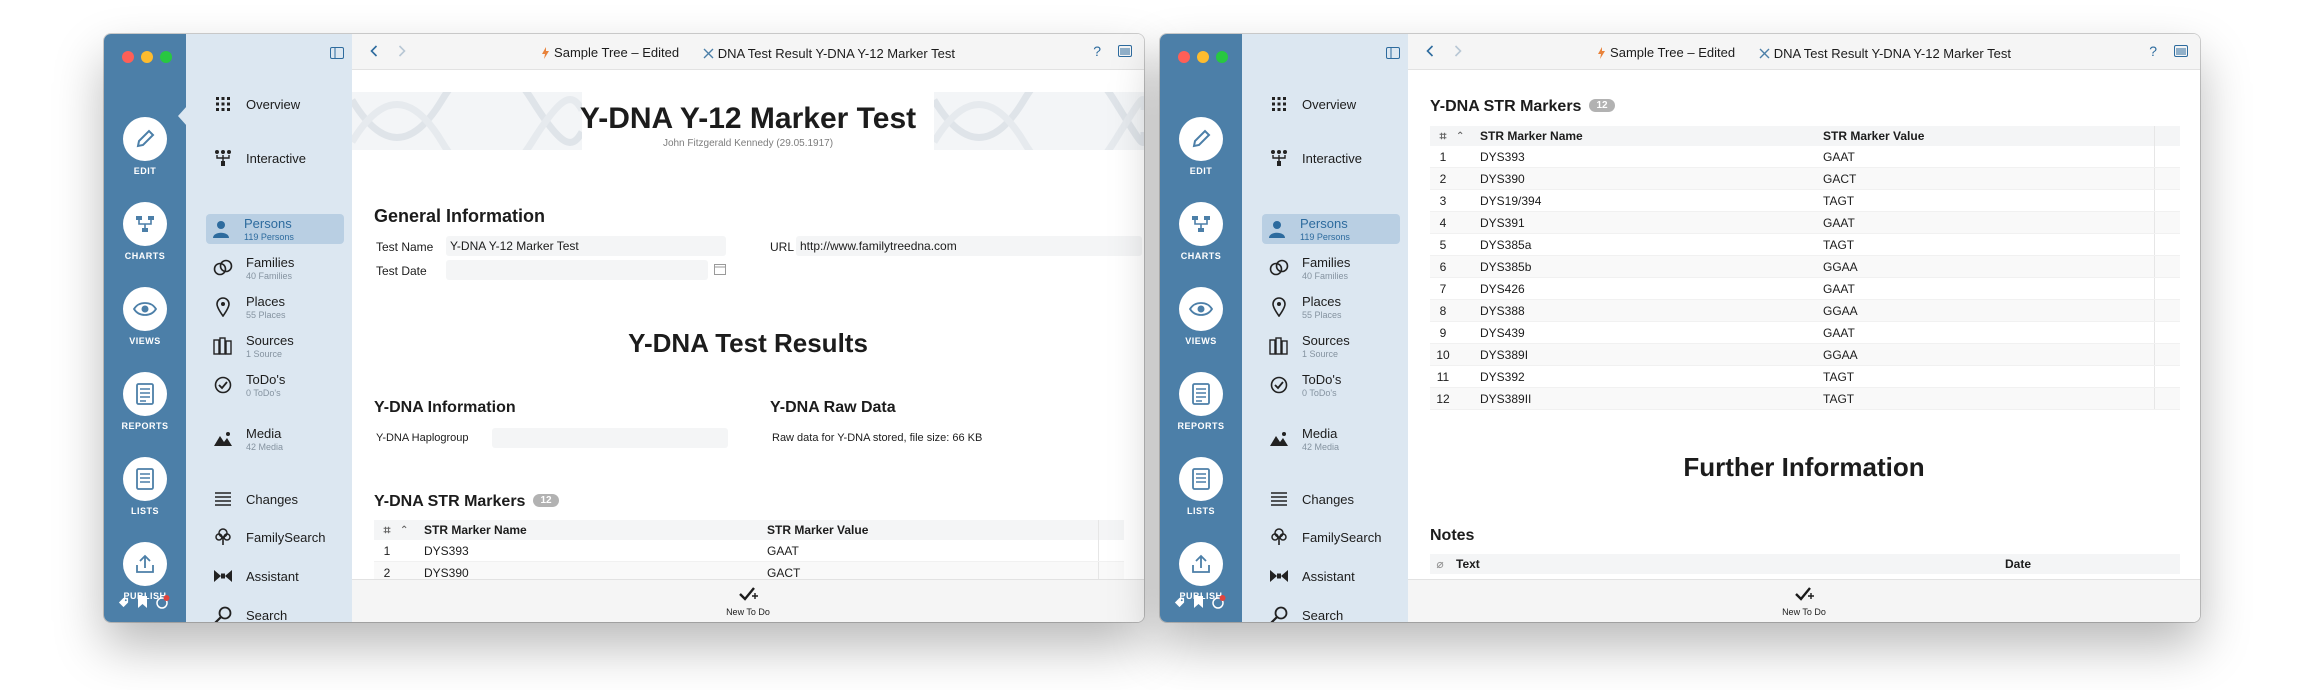 The height and width of the screenshot is (690, 2300). Describe the element at coordinates (1727, 564) in the screenshot. I see `column-note-text: Text` at that location.